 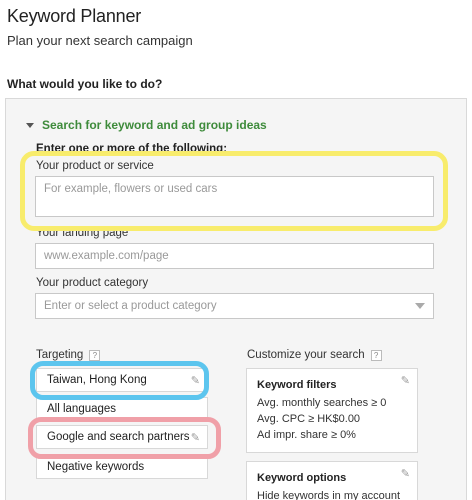 I want to click on targeting-heading: Targeting ?, so click(x=68, y=355).